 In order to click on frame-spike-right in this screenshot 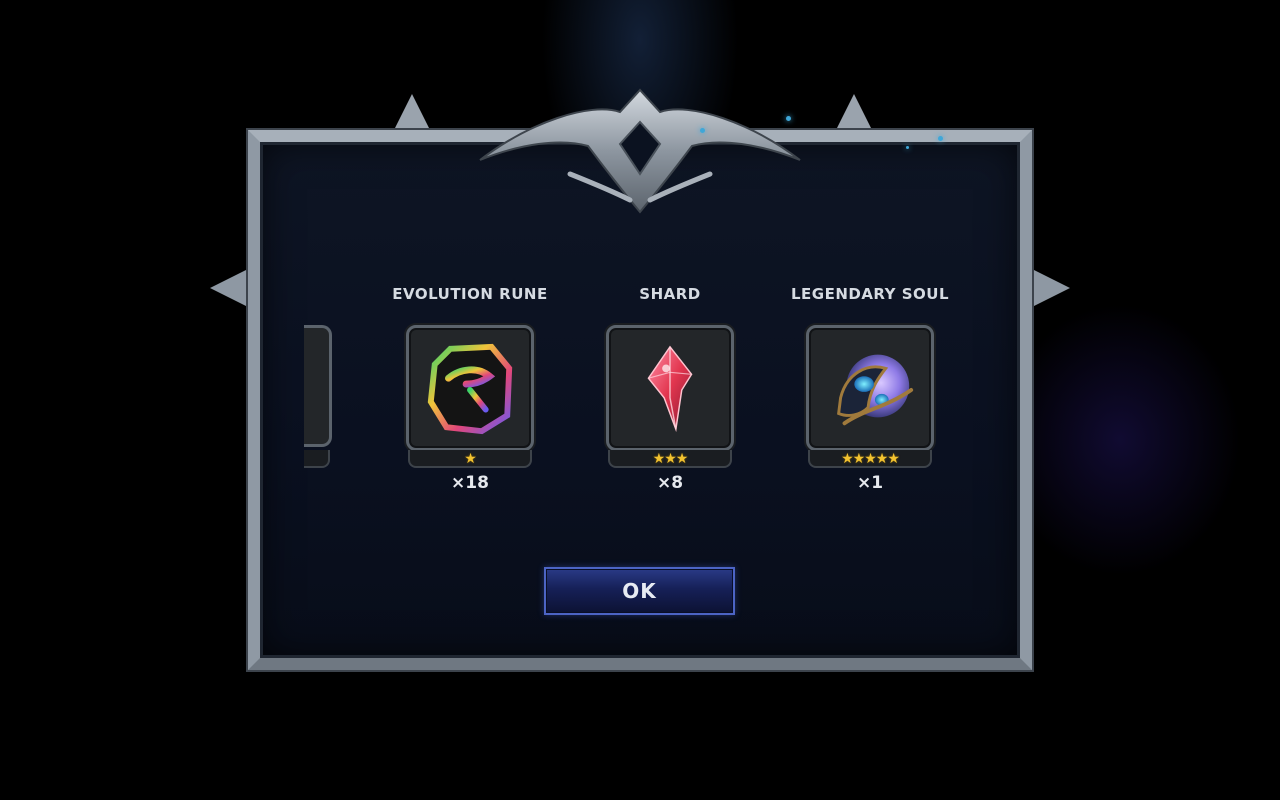, I will do `click(1050, 288)`.